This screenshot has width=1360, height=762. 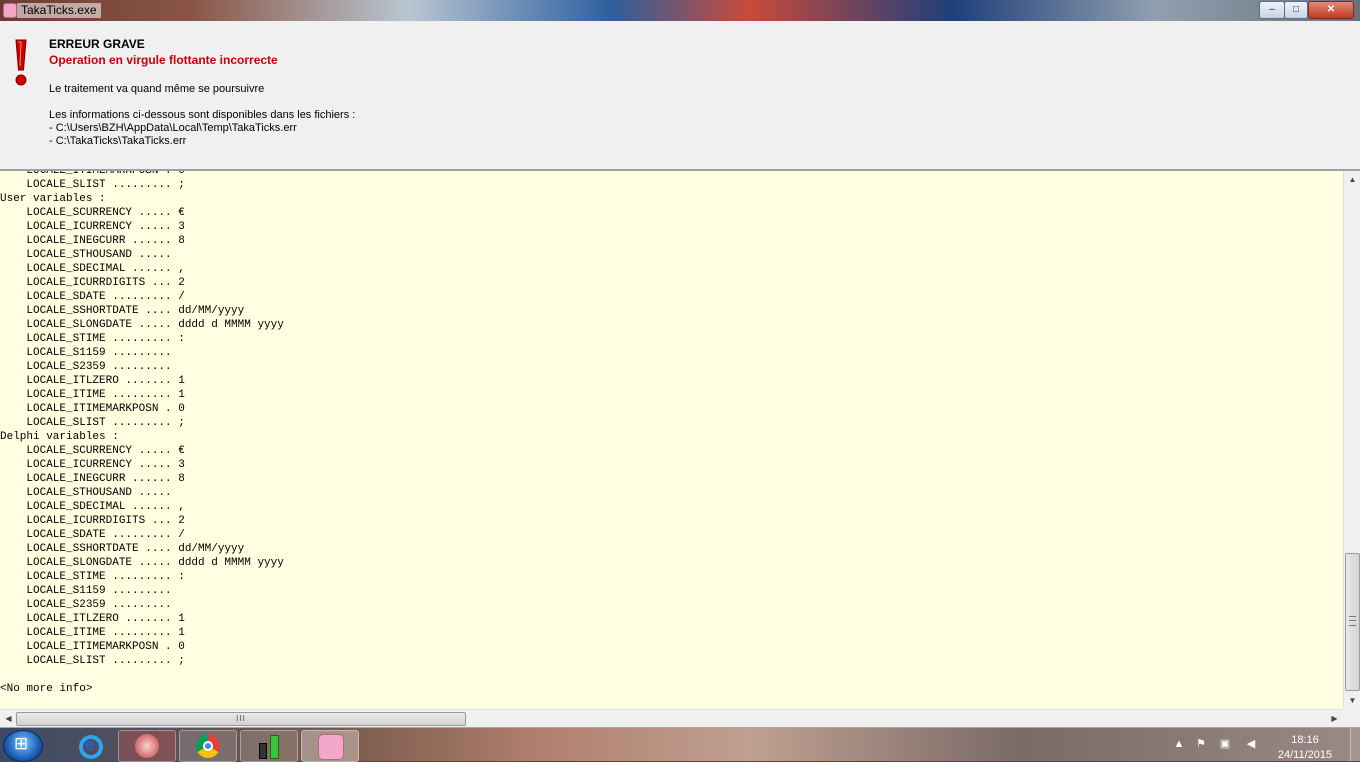 What do you see at coordinates (1305, 740) in the screenshot?
I see `clock-time: 18:16` at bounding box center [1305, 740].